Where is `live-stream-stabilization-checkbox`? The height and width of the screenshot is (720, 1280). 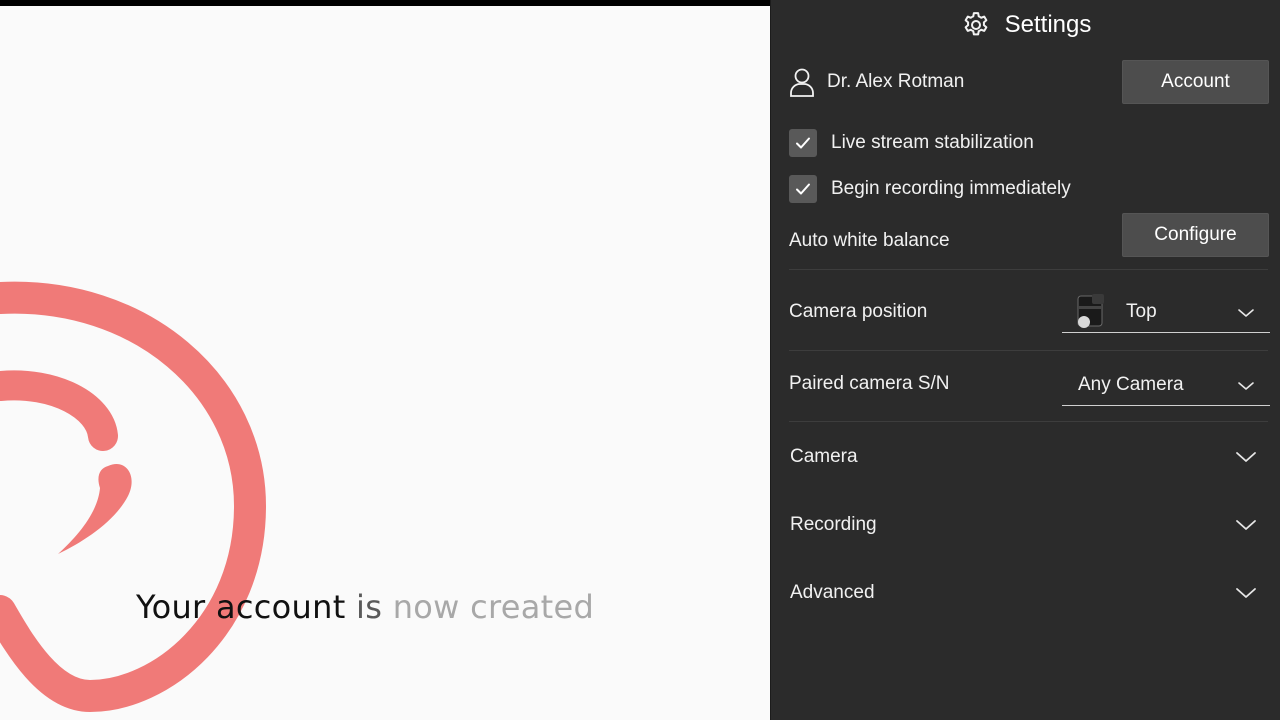 live-stream-stabilization-checkbox is located at coordinates (803, 143).